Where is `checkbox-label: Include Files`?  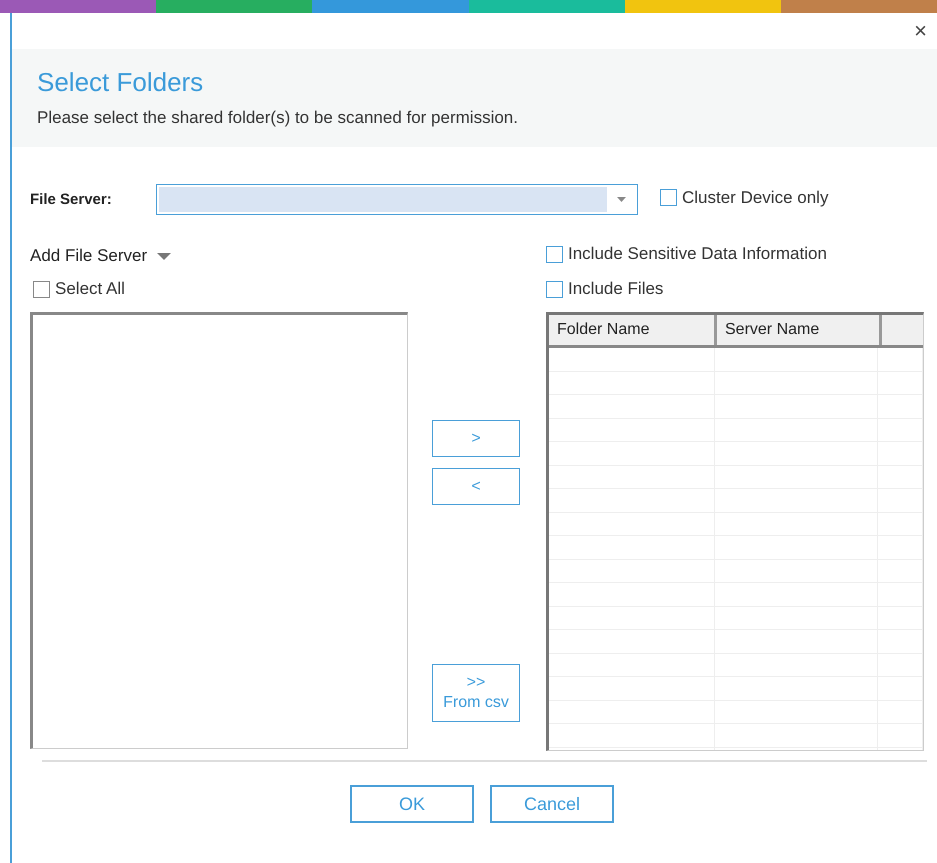 checkbox-label: Include Files is located at coordinates (616, 289).